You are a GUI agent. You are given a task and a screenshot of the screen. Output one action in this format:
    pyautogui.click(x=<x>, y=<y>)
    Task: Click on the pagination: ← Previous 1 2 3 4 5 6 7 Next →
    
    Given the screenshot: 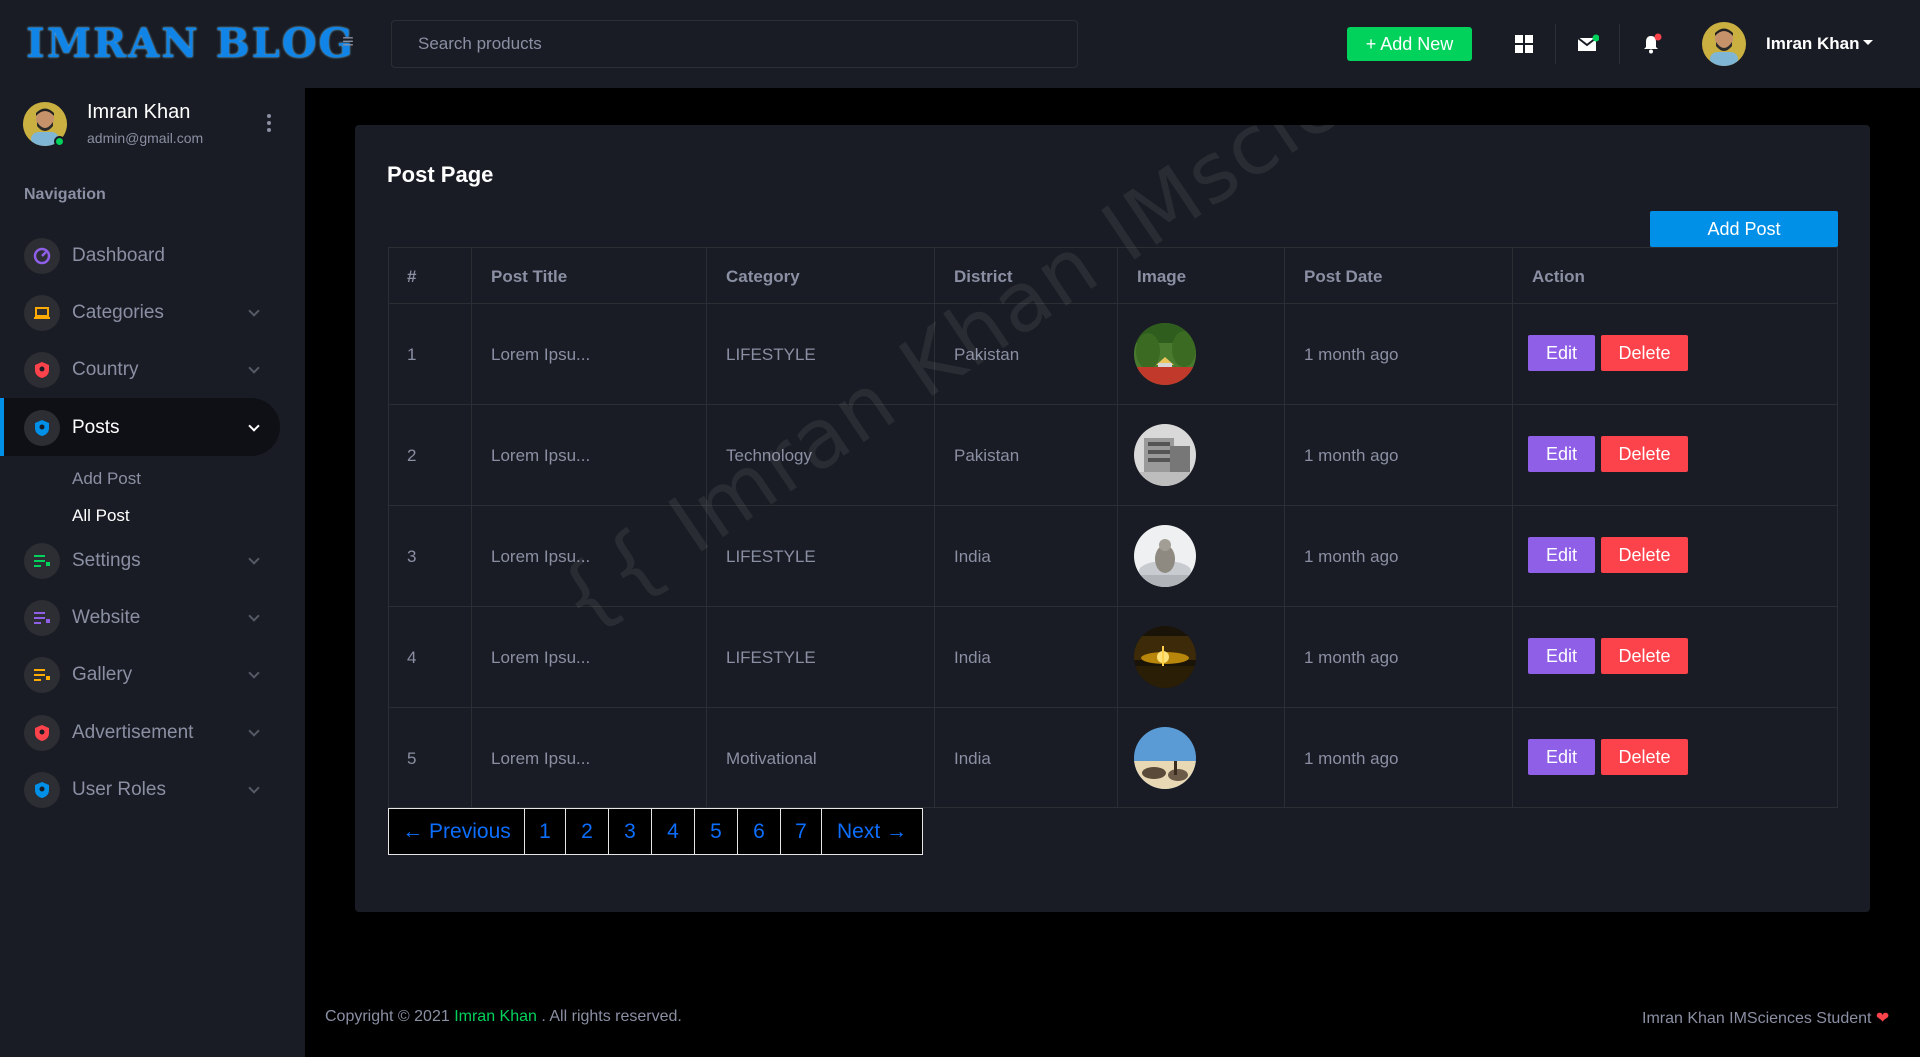 What is the action you would take?
    pyautogui.click(x=655, y=831)
    